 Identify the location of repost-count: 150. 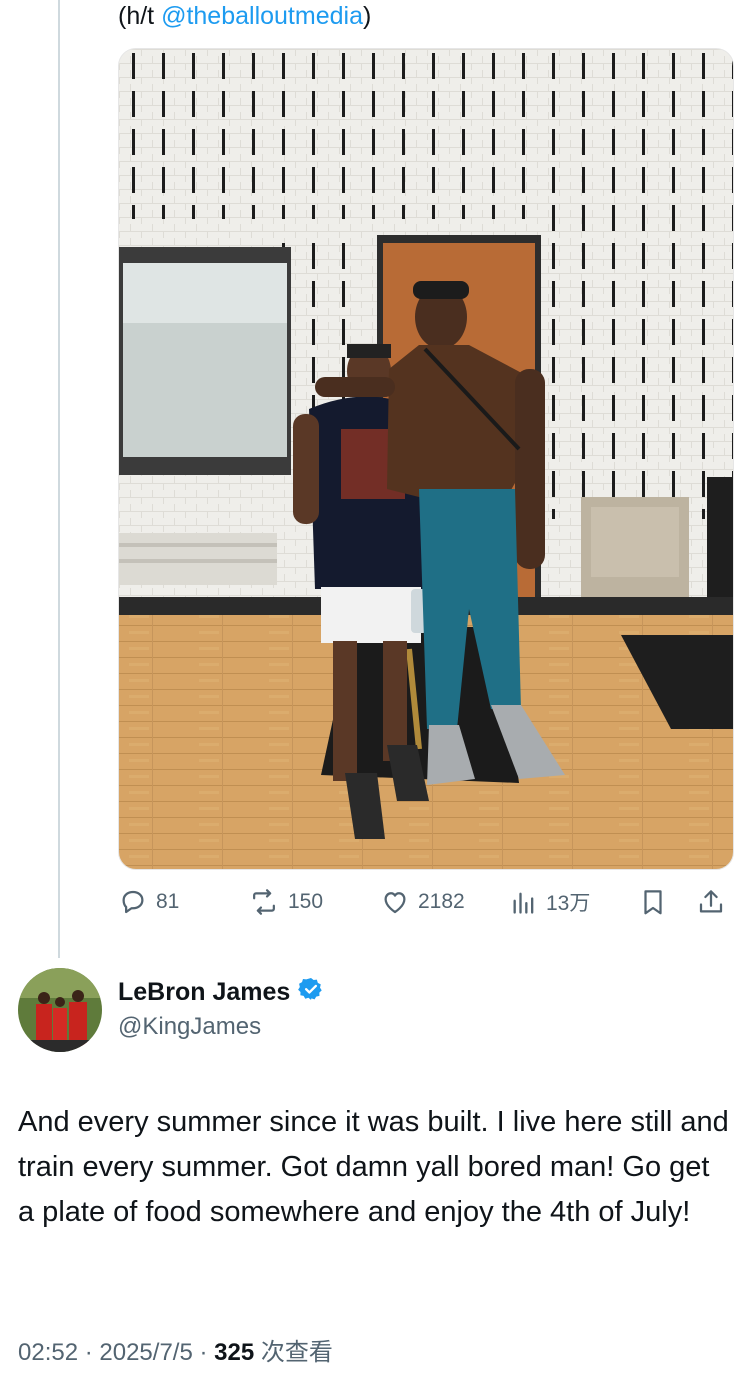
(306, 901).